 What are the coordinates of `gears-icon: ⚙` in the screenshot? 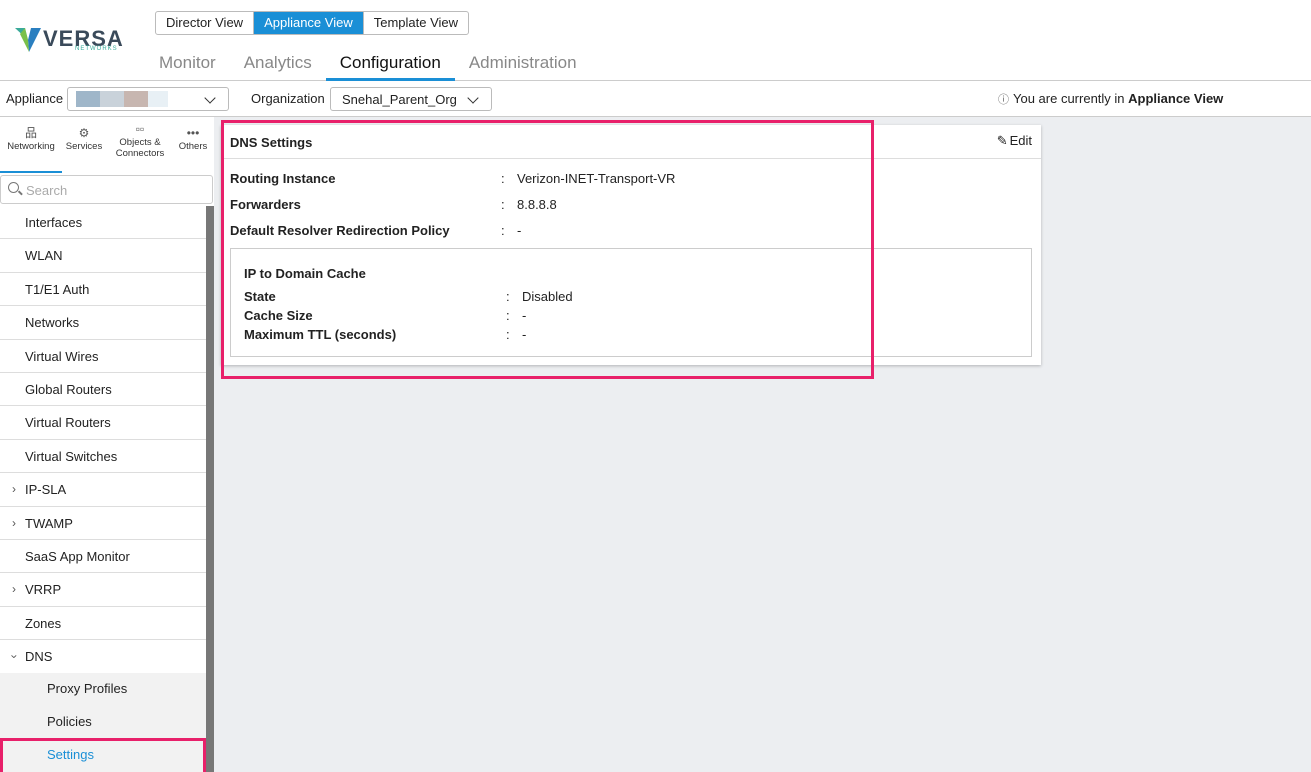 It's located at (84, 133).